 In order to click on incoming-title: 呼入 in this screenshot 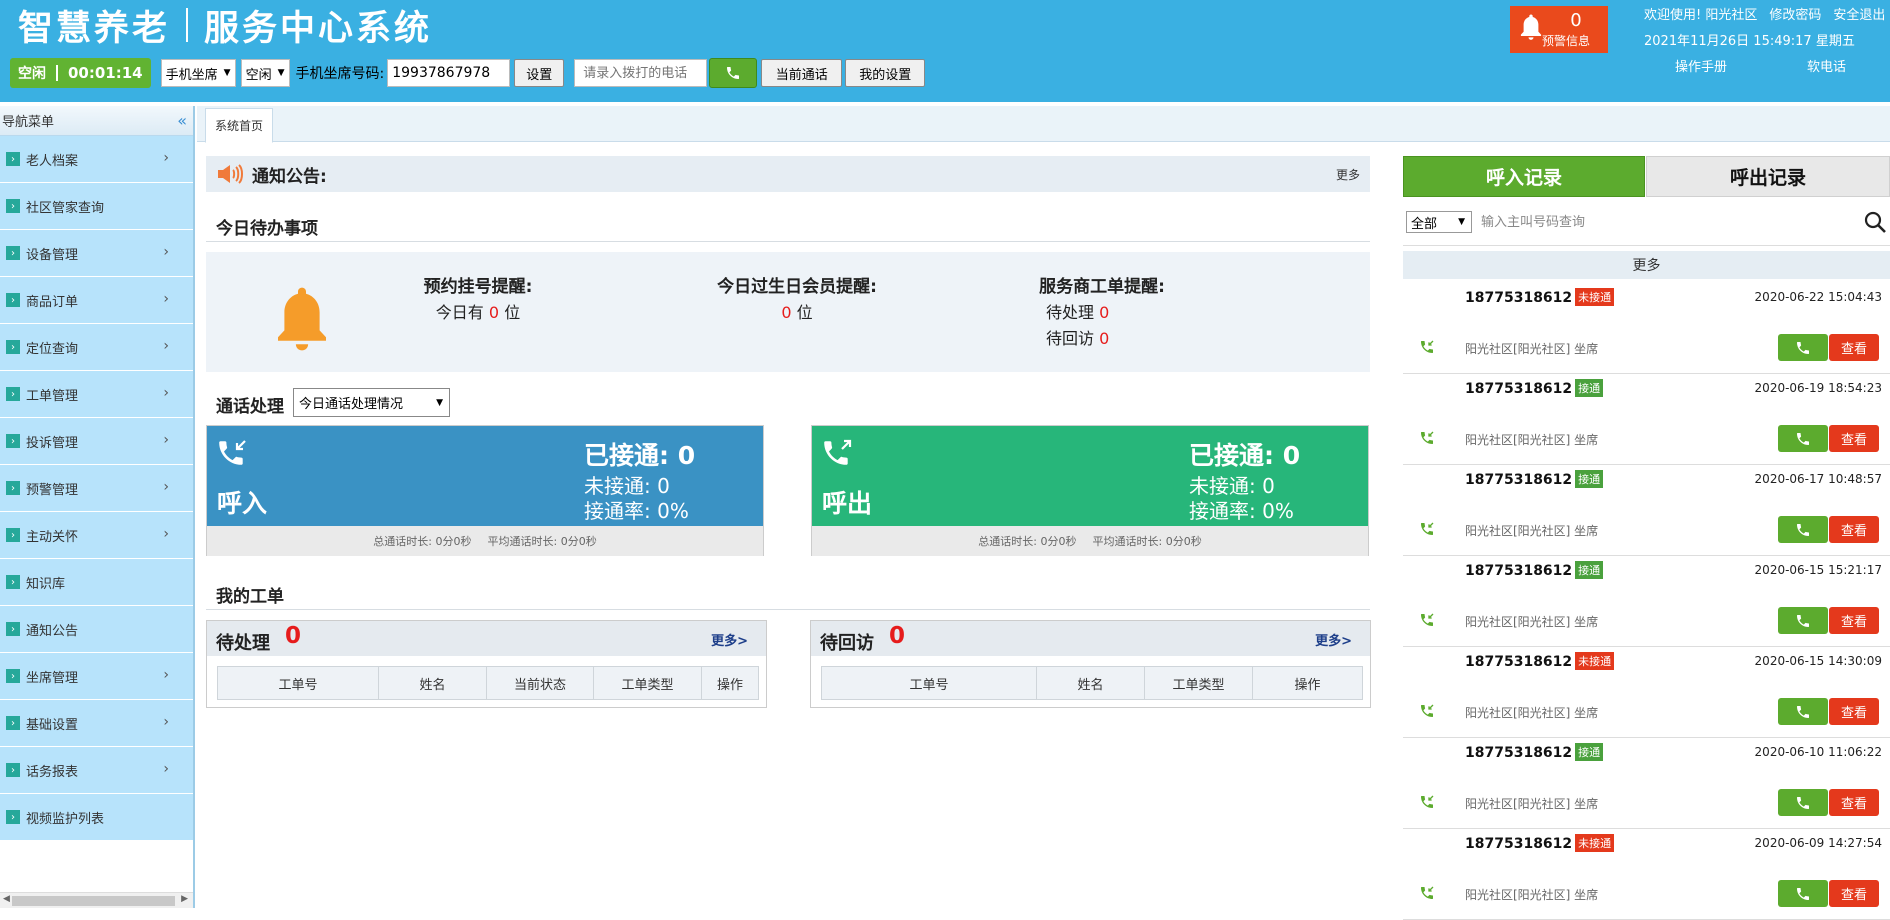, I will do `click(242, 503)`.